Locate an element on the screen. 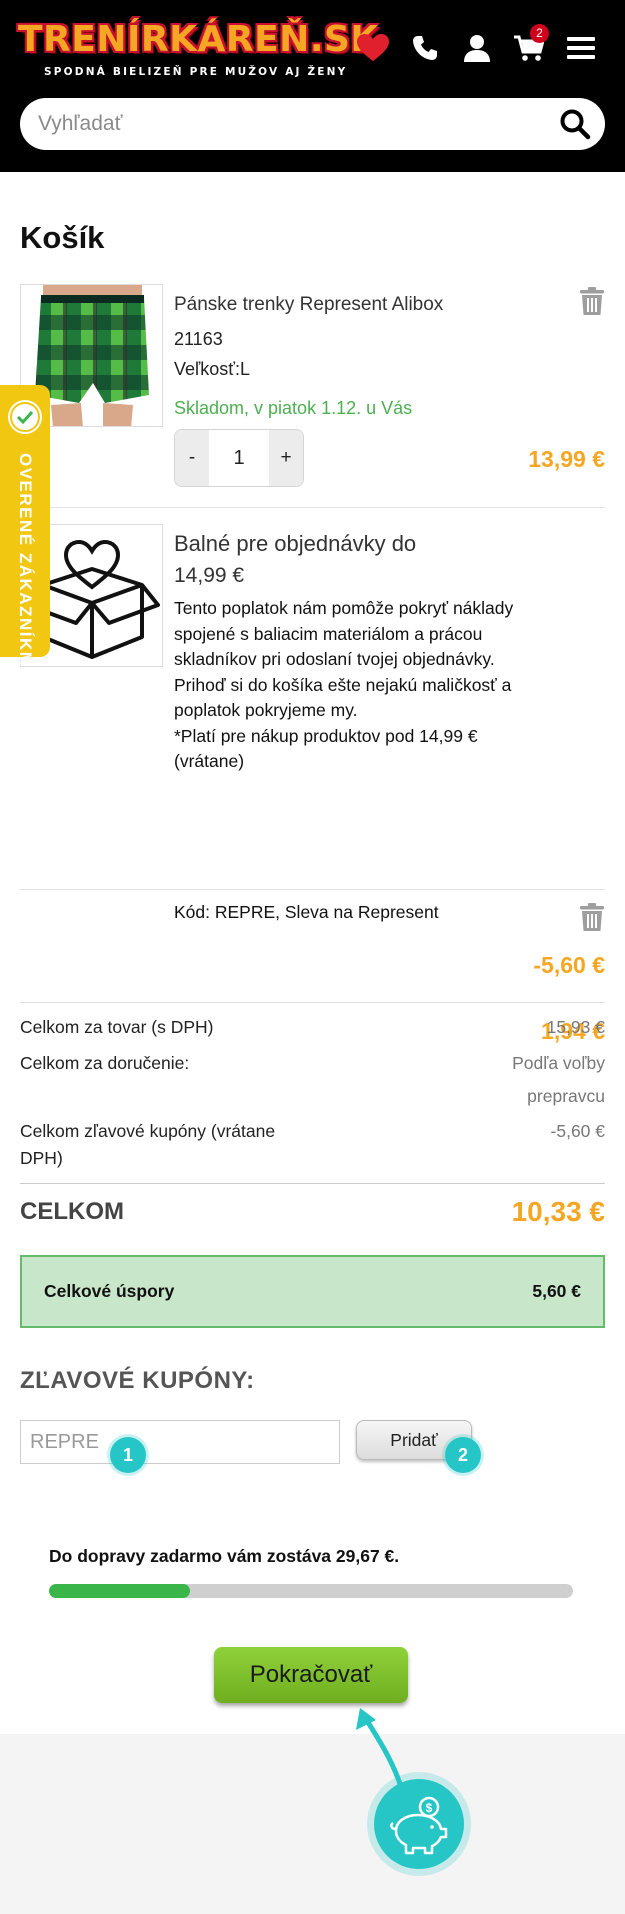  savings-value: 5,60 € is located at coordinates (556, 1291).